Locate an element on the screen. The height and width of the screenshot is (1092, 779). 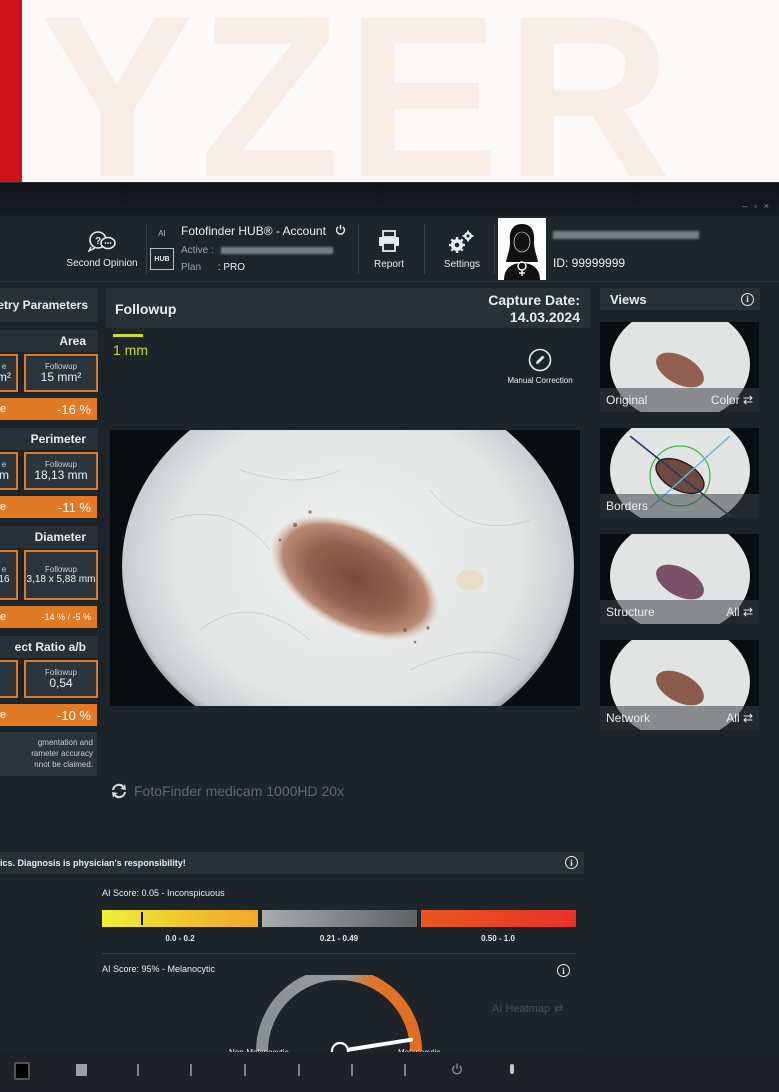
views-header: Views i is located at coordinates (680, 299).